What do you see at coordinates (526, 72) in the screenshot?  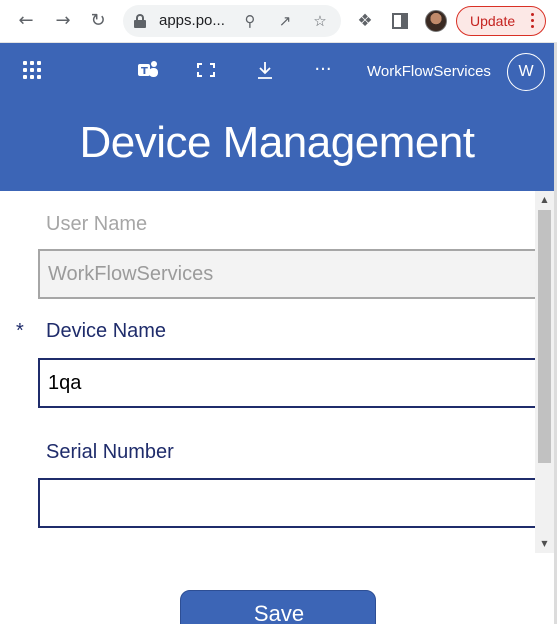 I see `user-avatar: W` at bounding box center [526, 72].